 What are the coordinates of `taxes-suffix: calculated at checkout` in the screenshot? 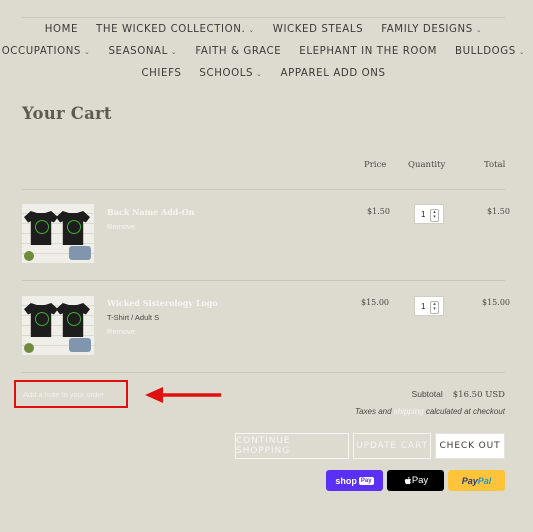 It's located at (464, 411).